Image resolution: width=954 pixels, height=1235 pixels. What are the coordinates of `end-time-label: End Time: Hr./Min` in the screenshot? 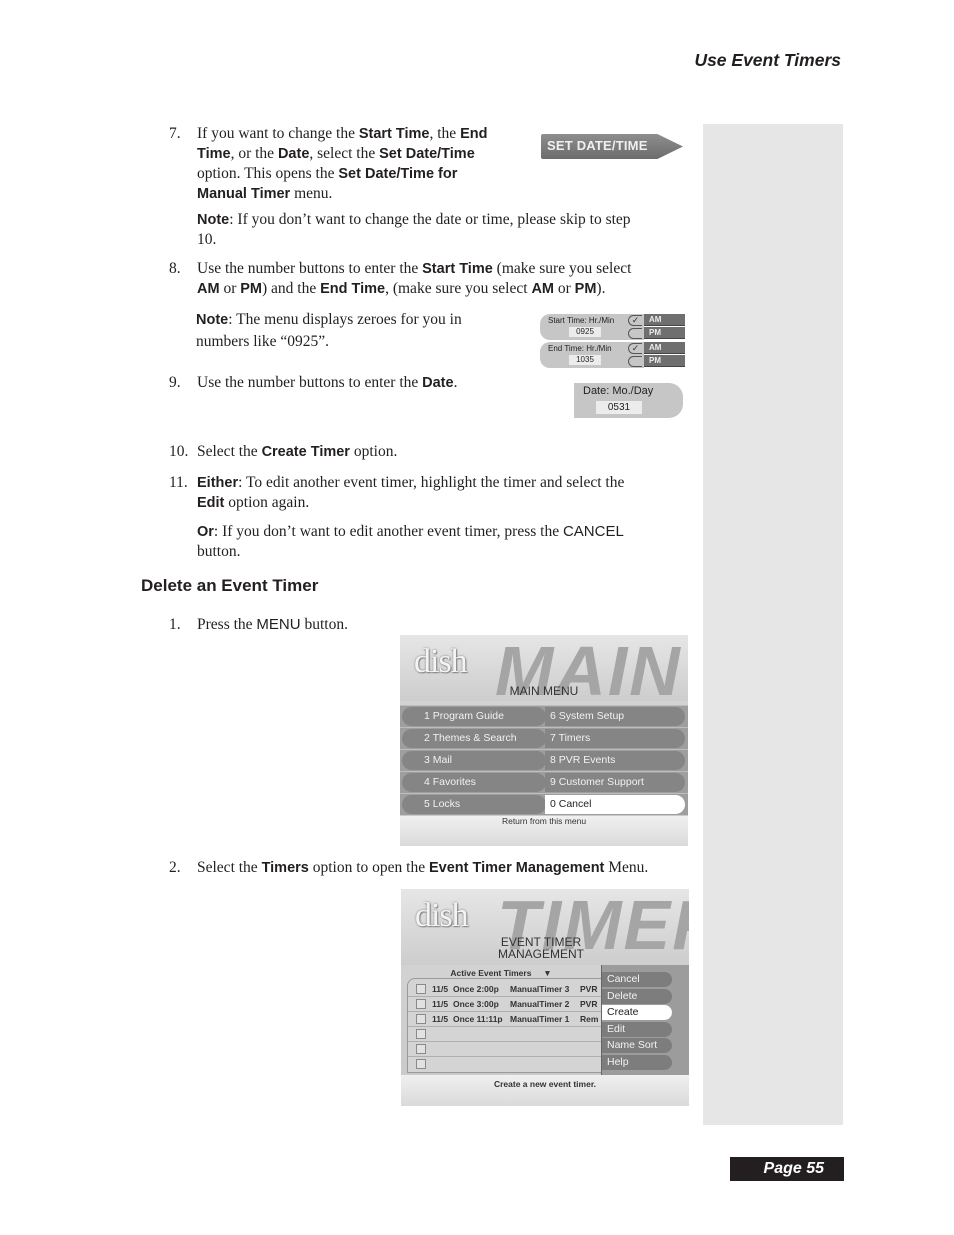 It's located at (580, 348).